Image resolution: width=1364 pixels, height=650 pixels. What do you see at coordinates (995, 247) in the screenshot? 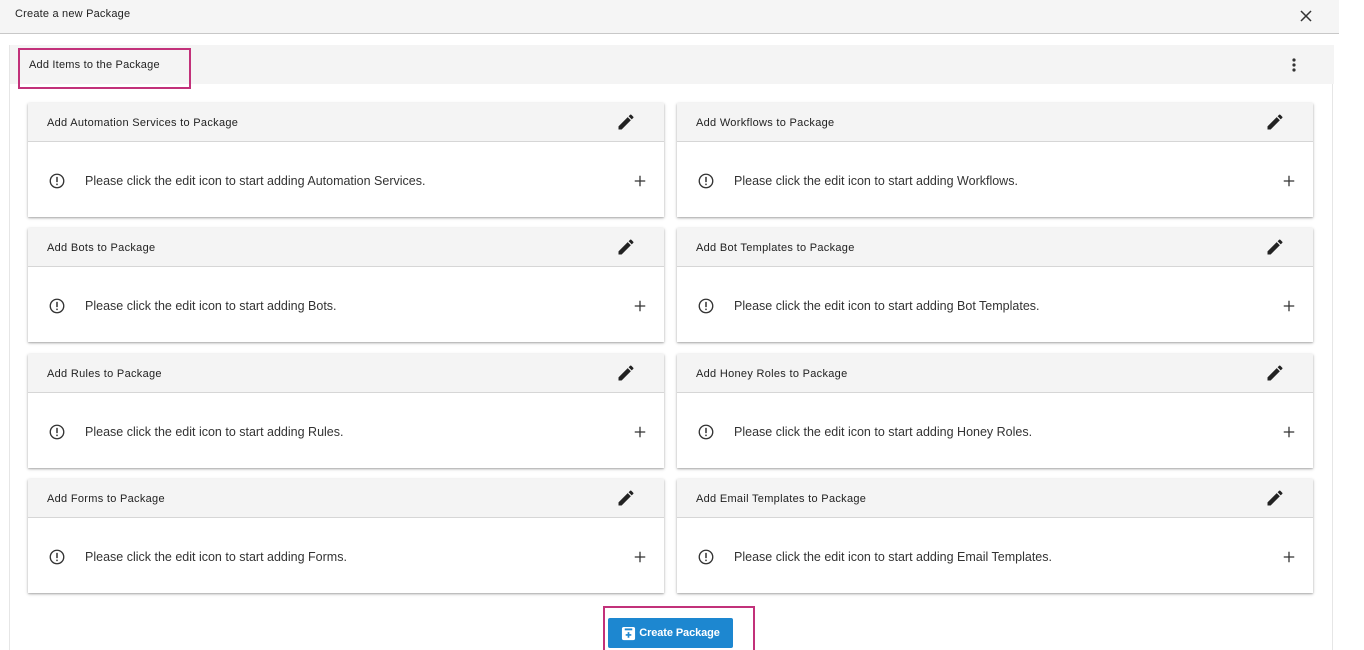
I see `card-header: Add Bot Templates to Package` at bounding box center [995, 247].